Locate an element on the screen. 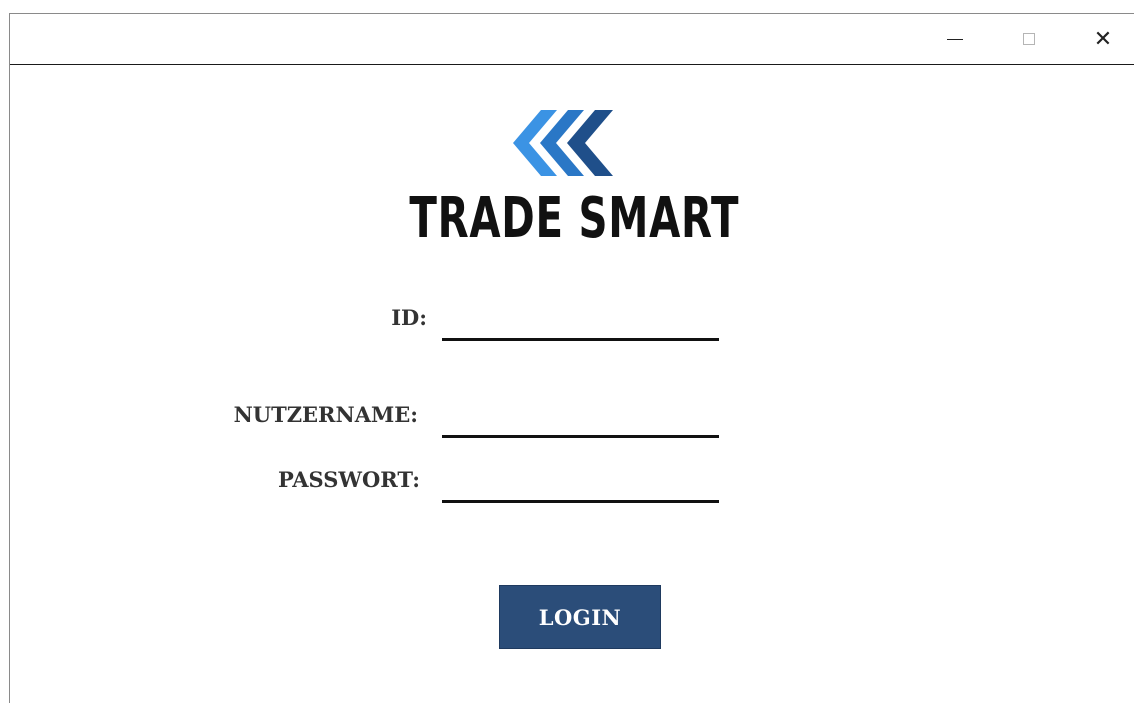 The height and width of the screenshot is (703, 1134). id-label: ID: is located at coordinates (409, 317).